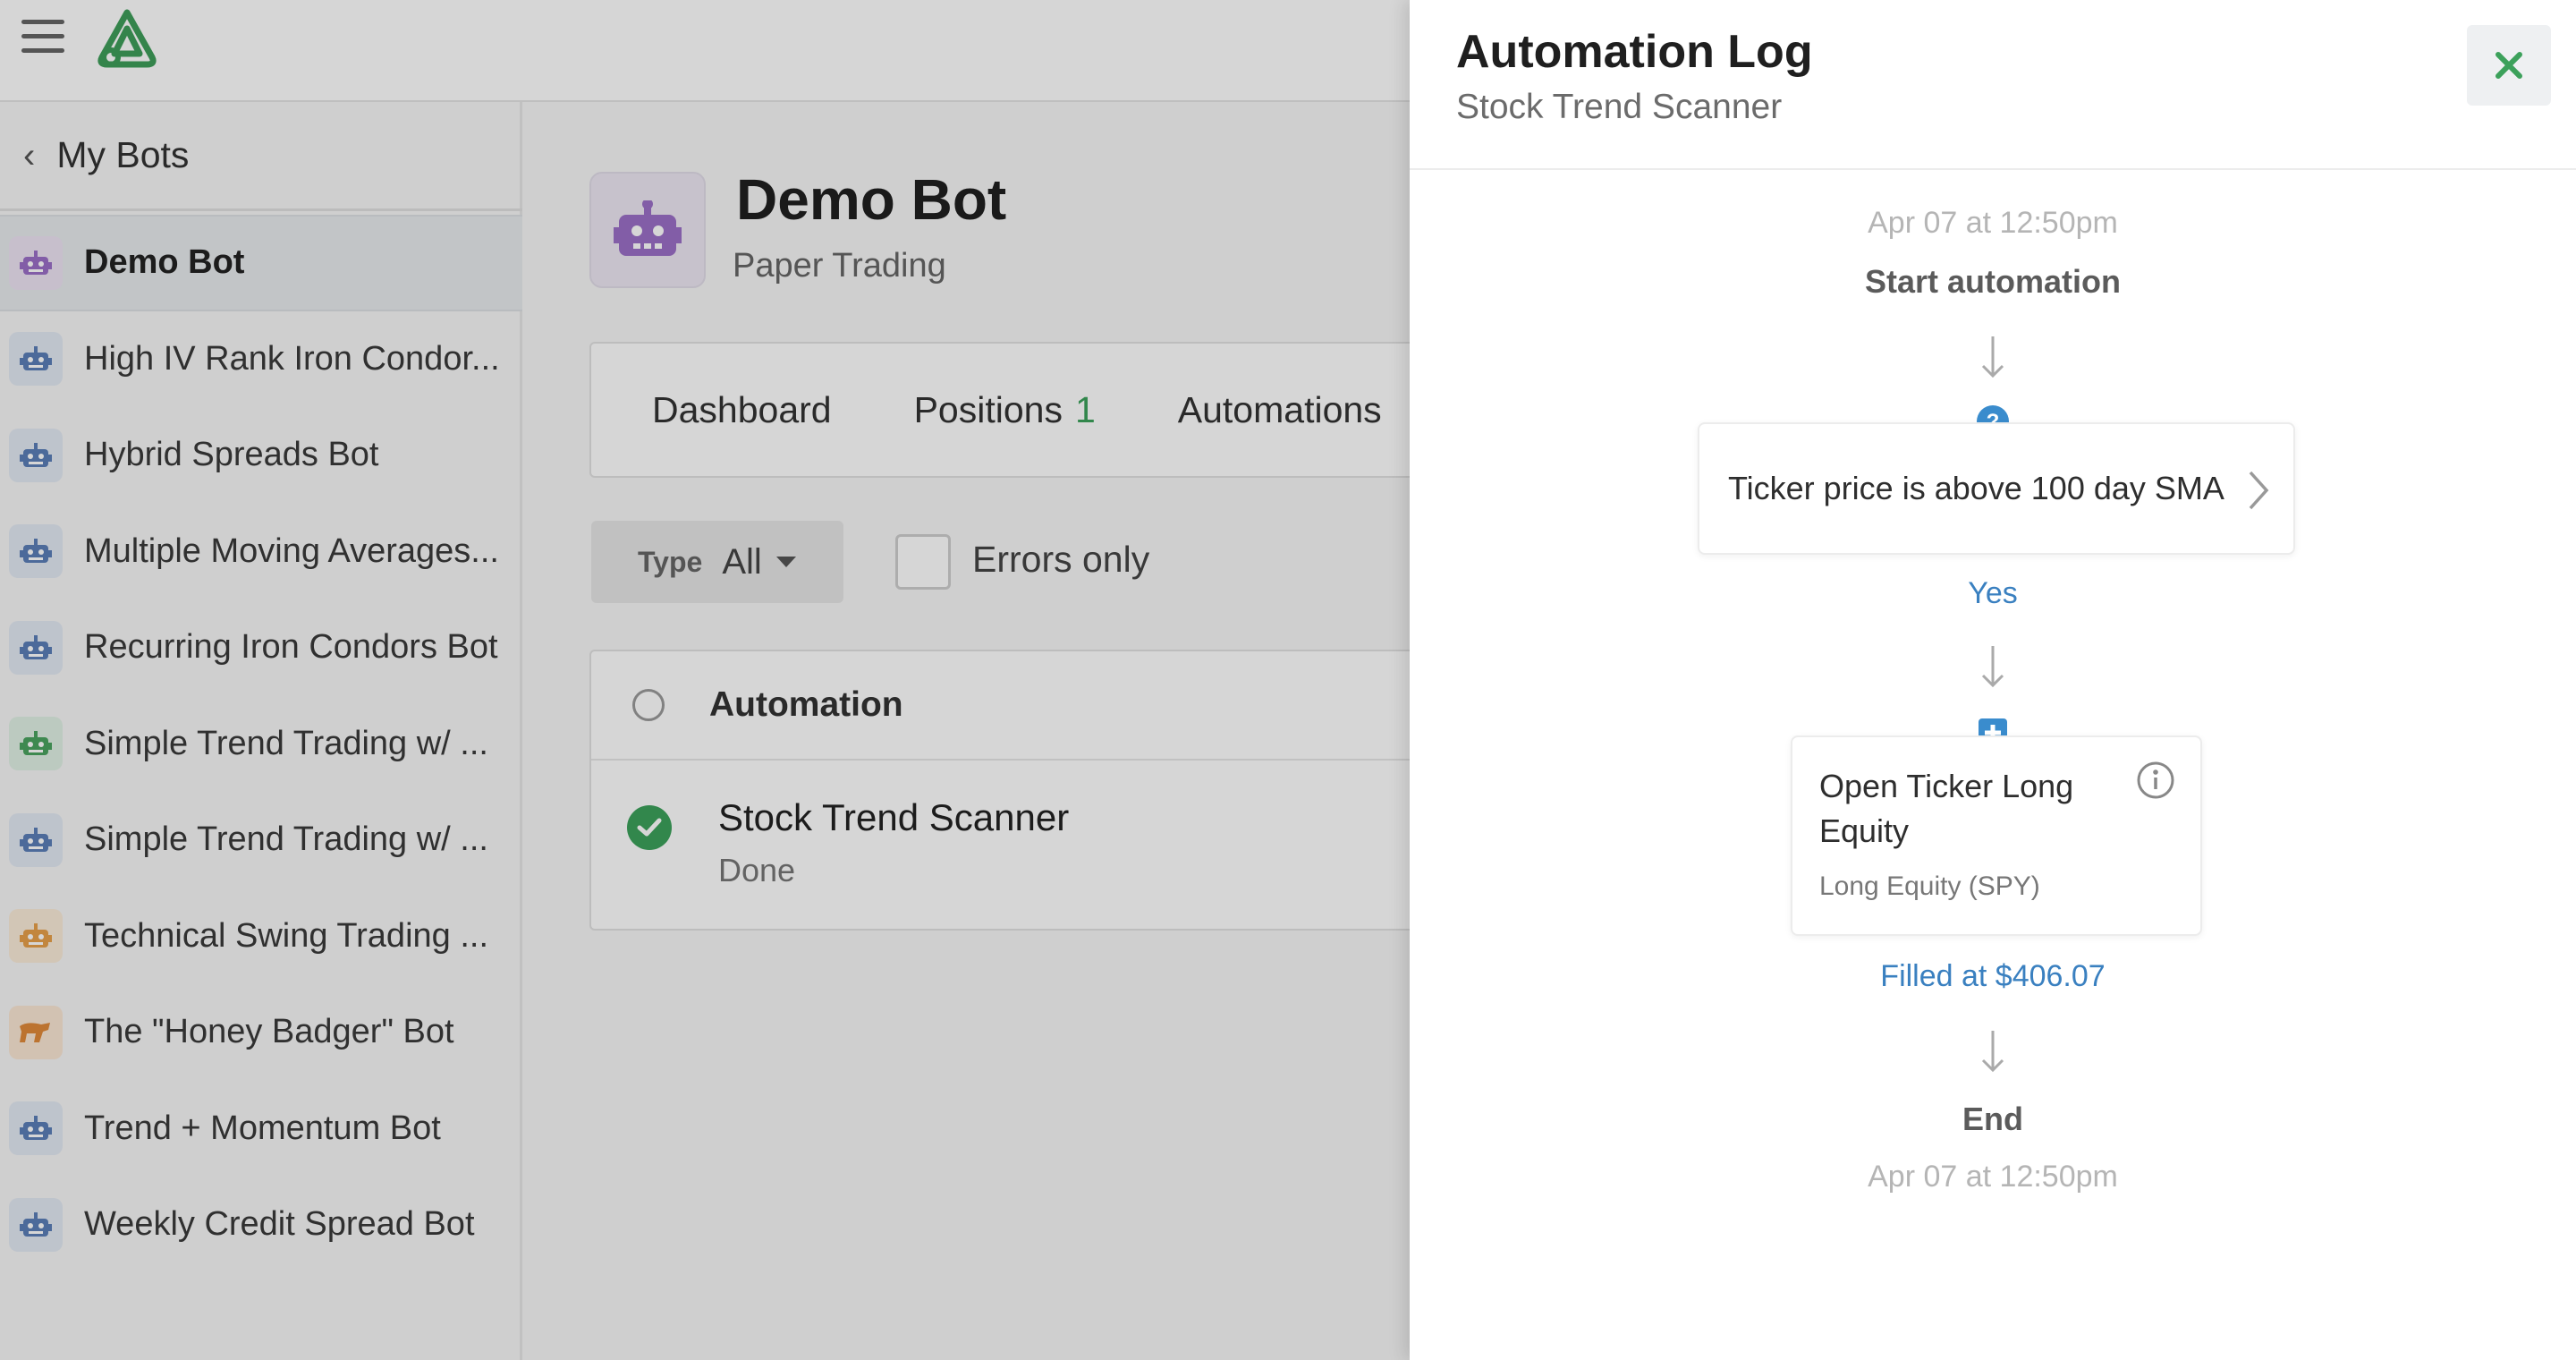 This screenshot has width=2576, height=1360. I want to click on end-timestamp: Apr 07 at 12:50pm, so click(1993, 1177).